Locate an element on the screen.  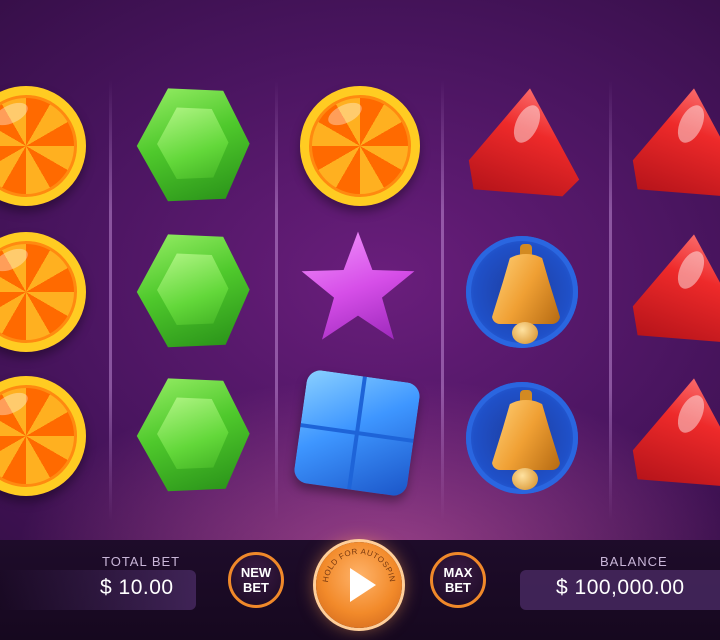
max-bet-label-line2: BET is located at coordinates (458, 587).